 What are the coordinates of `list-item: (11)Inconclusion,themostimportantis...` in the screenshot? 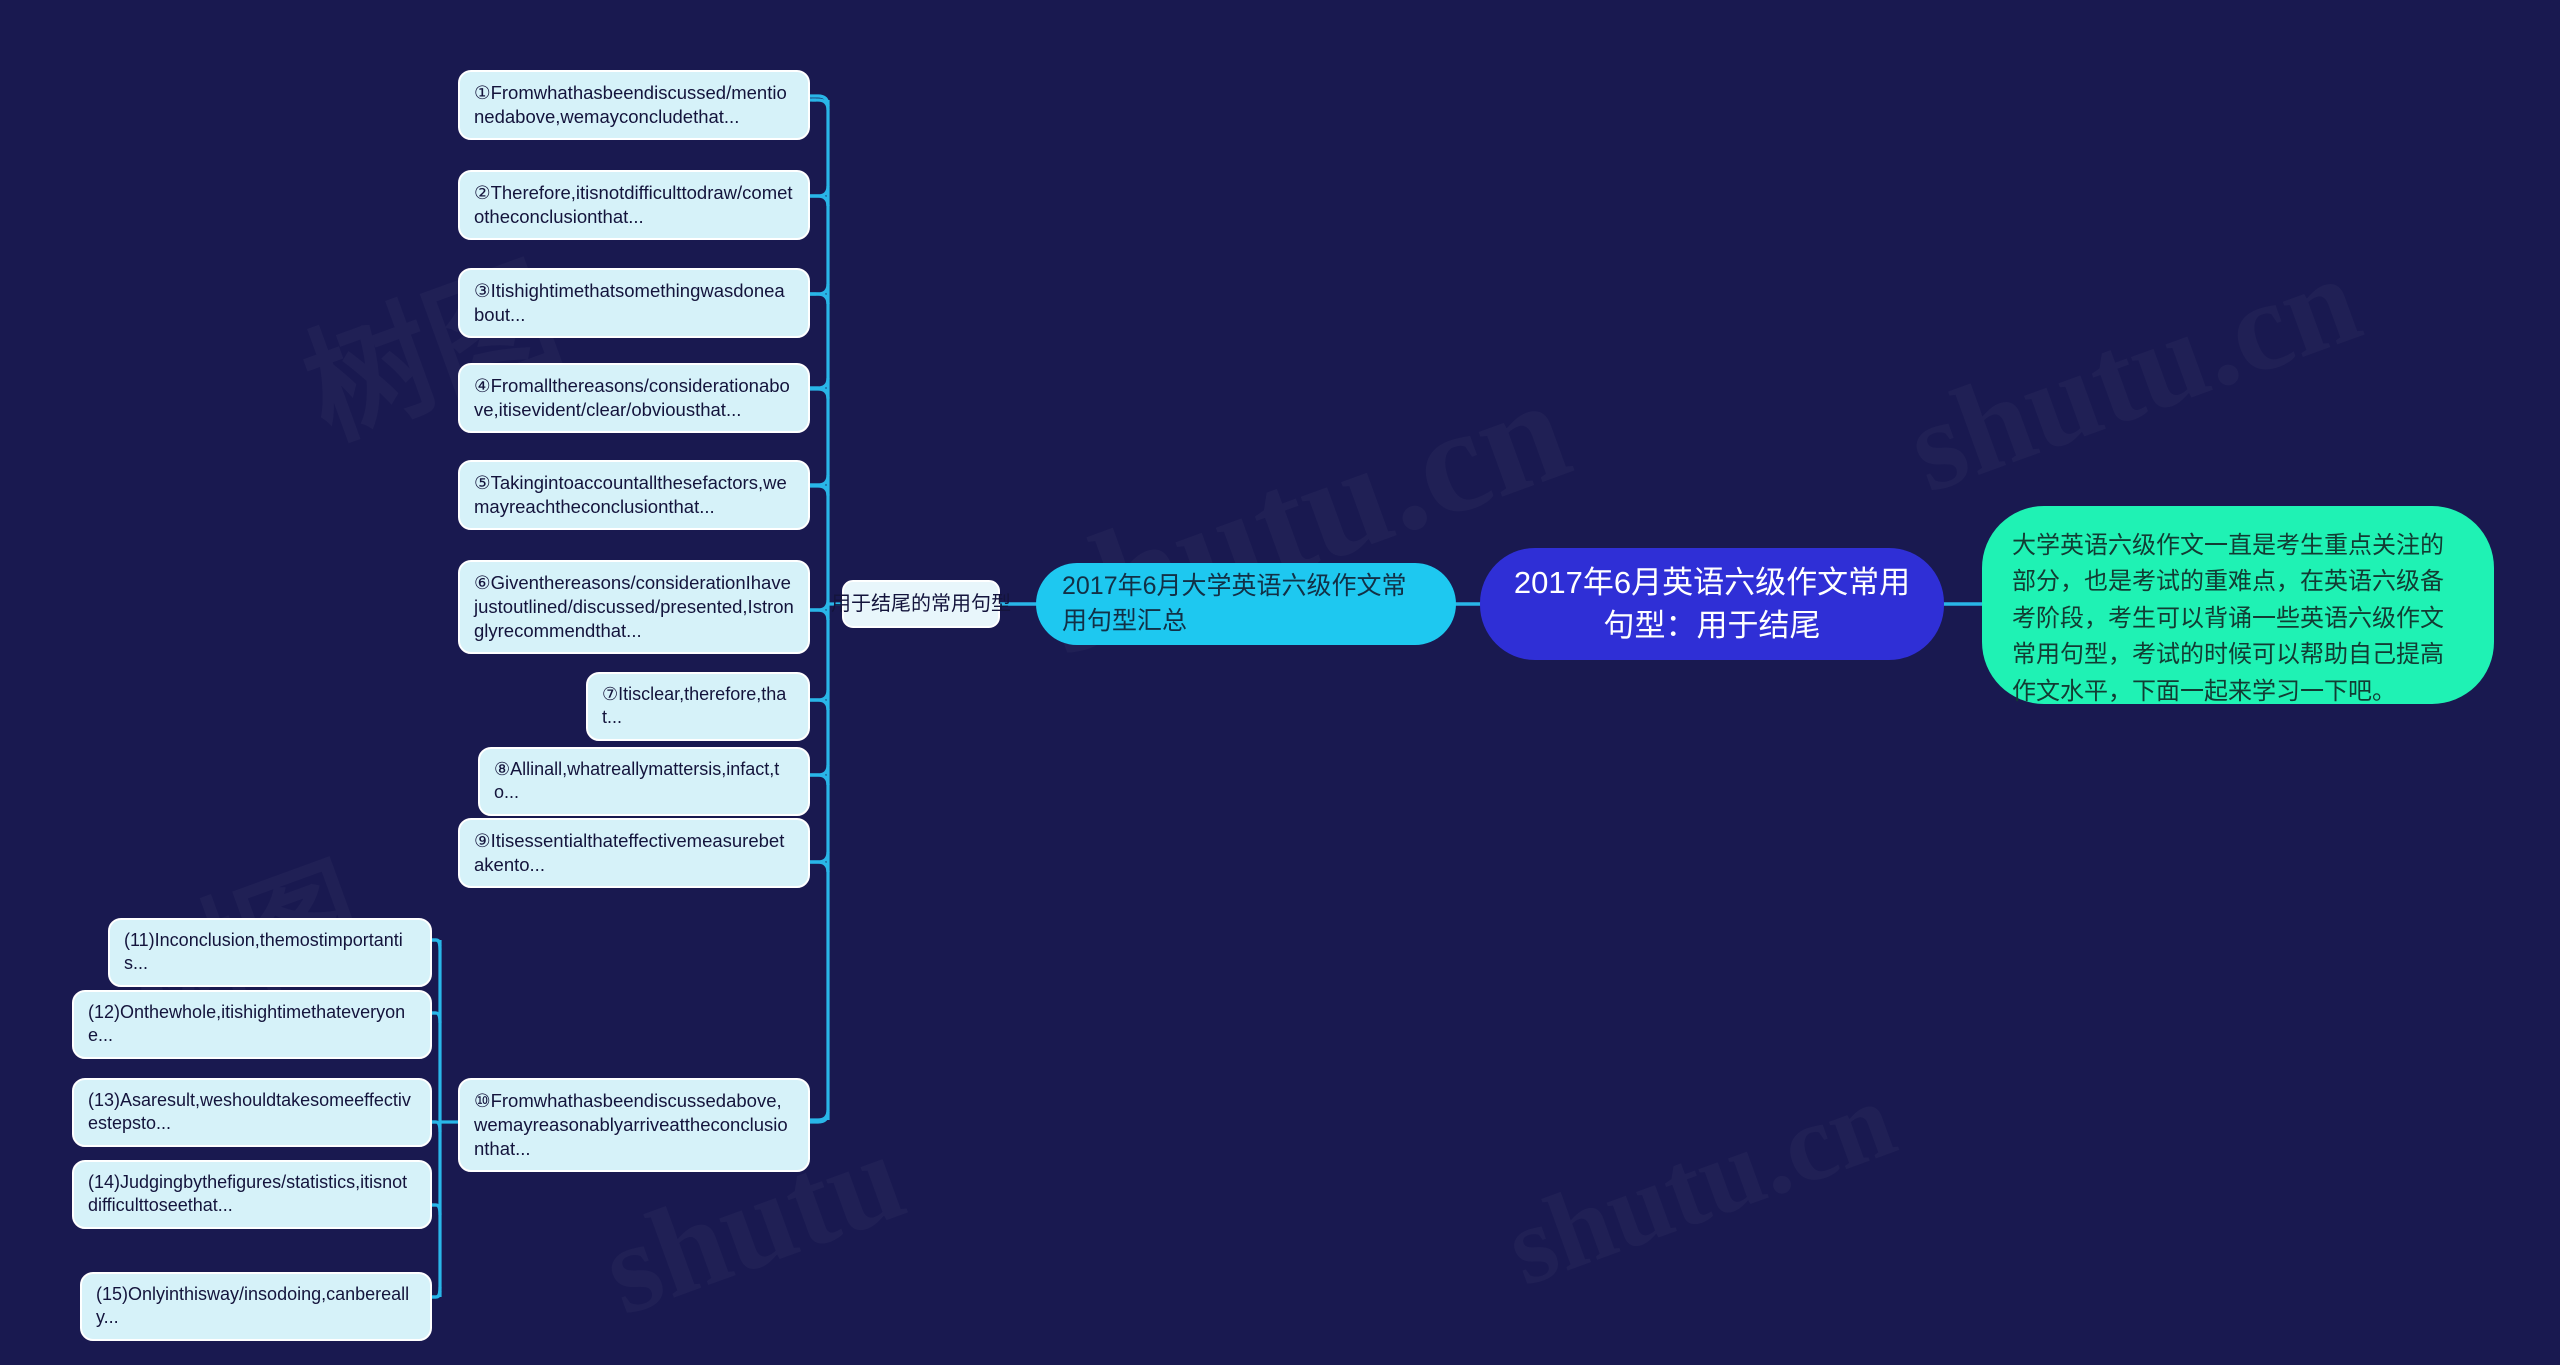 It's located at (270, 952).